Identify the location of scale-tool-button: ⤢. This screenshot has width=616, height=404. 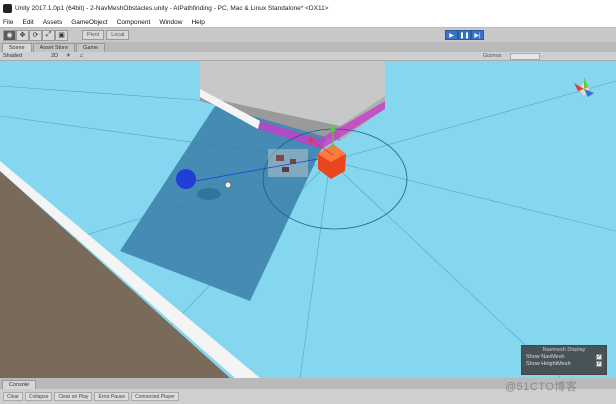
(48, 35).